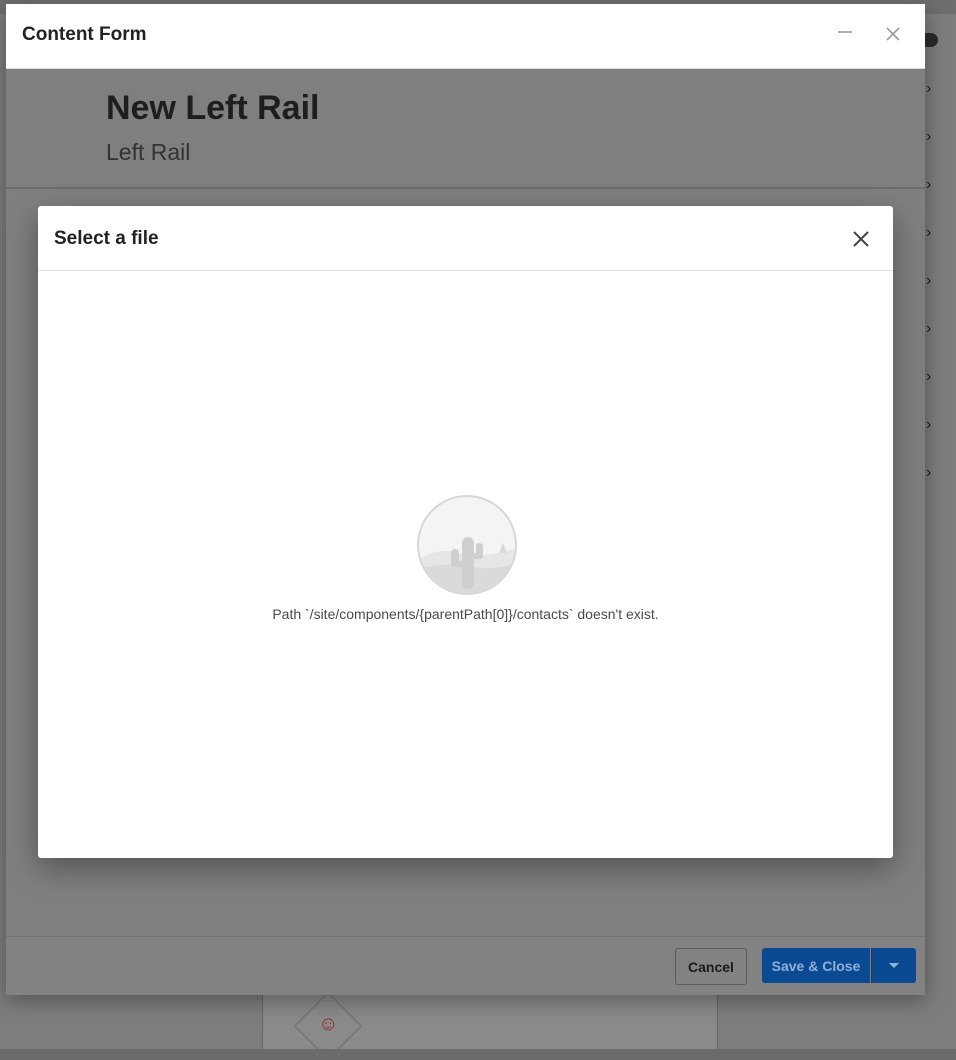 The width and height of the screenshot is (956, 1060). Describe the element at coordinates (328, 1024) in the screenshot. I see `smiley-icon: ☺` at that location.